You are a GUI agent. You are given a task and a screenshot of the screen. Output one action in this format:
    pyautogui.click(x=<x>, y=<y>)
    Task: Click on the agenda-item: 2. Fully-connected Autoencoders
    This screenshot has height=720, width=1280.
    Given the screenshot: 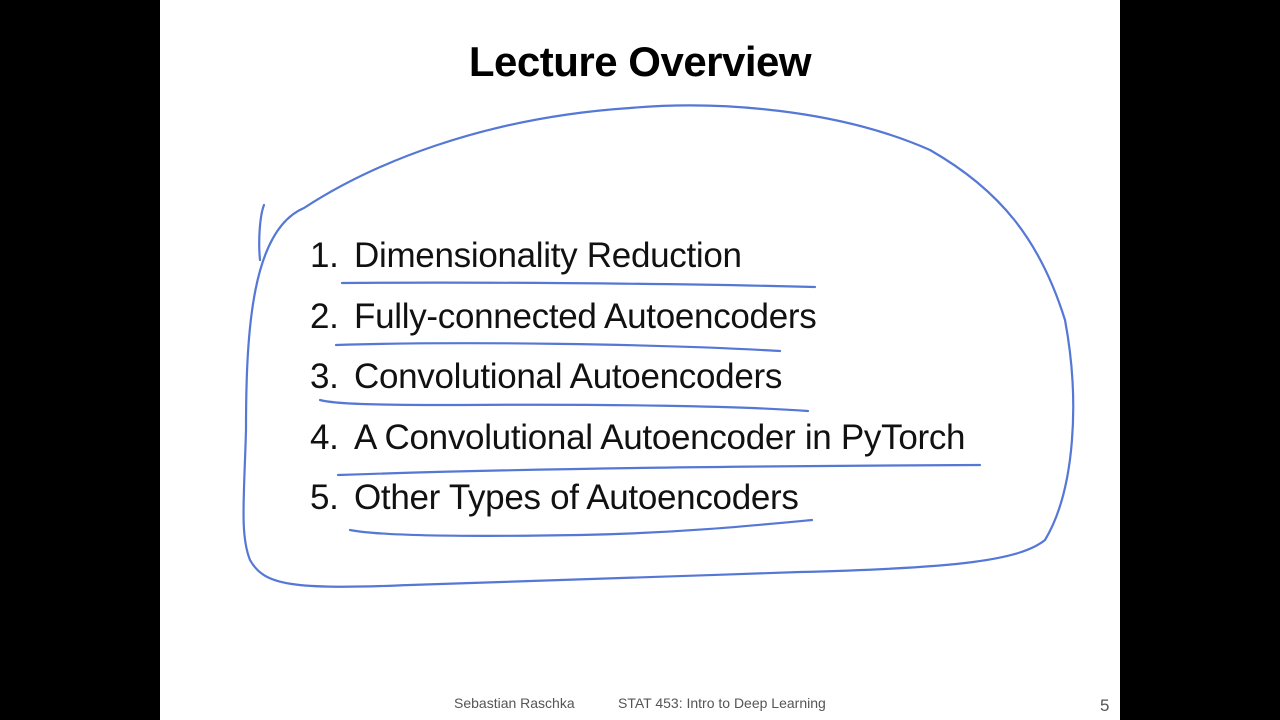 What is the action you would take?
    pyautogui.click(x=637, y=327)
    